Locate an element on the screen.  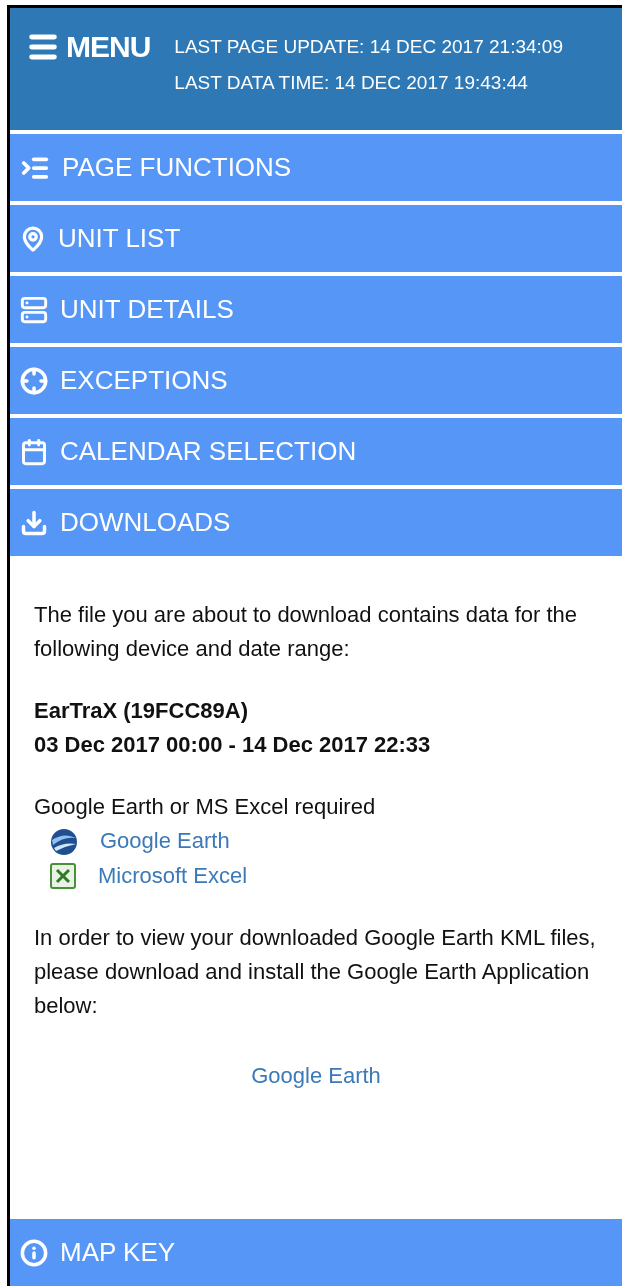
section-header: CALENDAR SELECTION is located at coordinates (316, 451).